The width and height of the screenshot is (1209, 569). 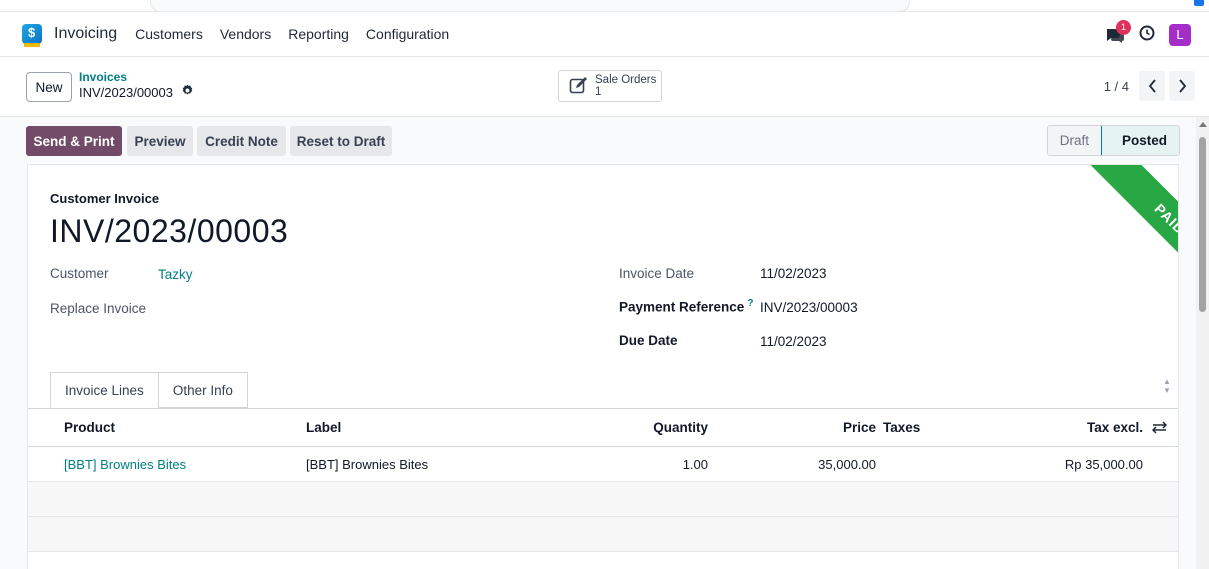 What do you see at coordinates (160, 141) in the screenshot?
I see `preview-button: Preview` at bounding box center [160, 141].